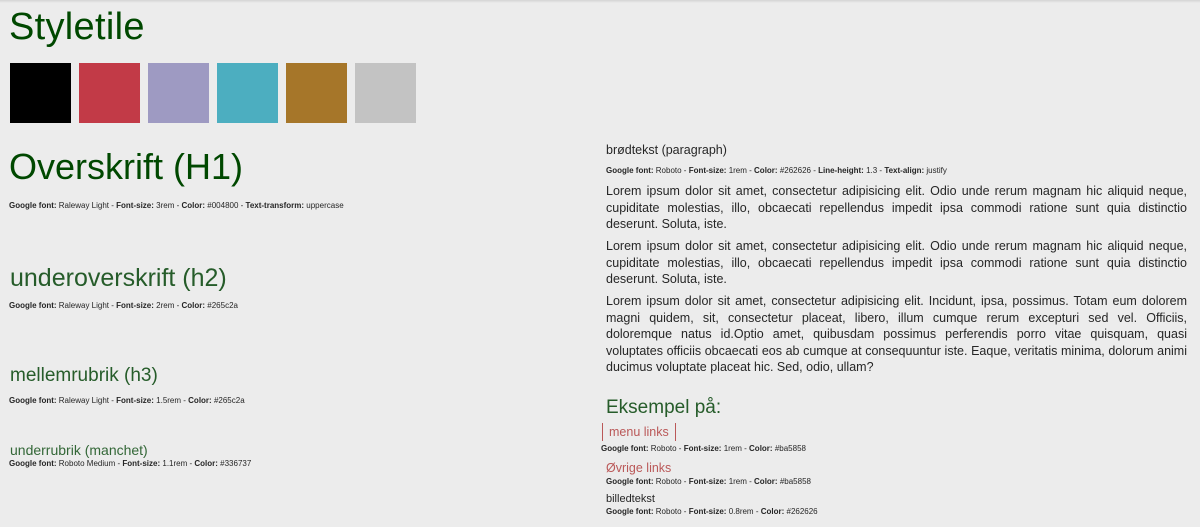 The width and height of the screenshot is (1200, 527). Describe the element at coordinates (174, 463) in the screenshot. I see `spec-value: 1.1rem` at that location.